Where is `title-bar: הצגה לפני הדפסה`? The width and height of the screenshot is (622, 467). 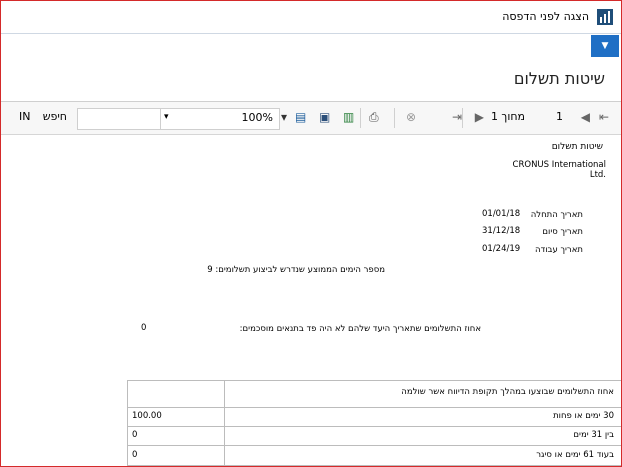
title-bar: הצגה לפני הדפסה is located at coordinates (311, 17).